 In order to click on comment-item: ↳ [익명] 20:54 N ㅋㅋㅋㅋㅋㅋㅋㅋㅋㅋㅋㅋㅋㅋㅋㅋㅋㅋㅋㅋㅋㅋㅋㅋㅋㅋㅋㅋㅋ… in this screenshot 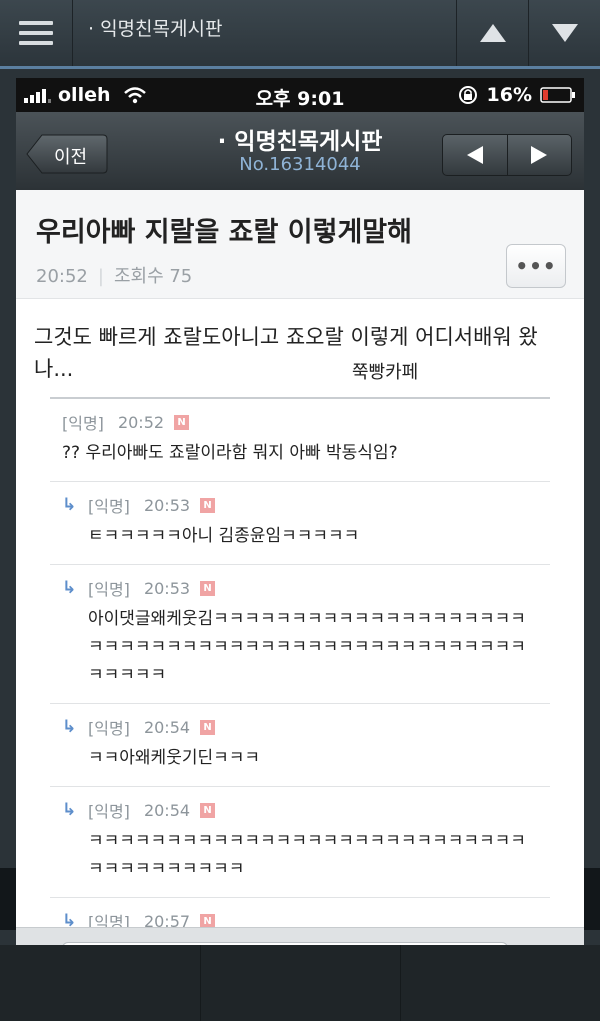, I will do `click(300, 842)`.